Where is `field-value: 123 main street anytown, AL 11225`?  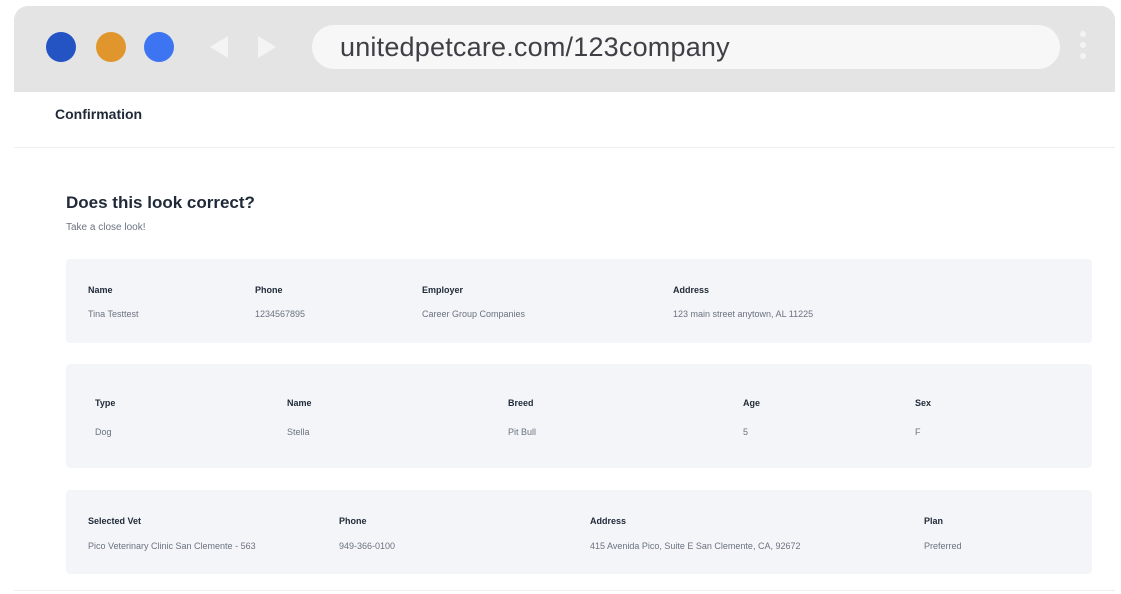
field-value: 123 main street anytown, AL 11225 is located at coordinates (743, 314).